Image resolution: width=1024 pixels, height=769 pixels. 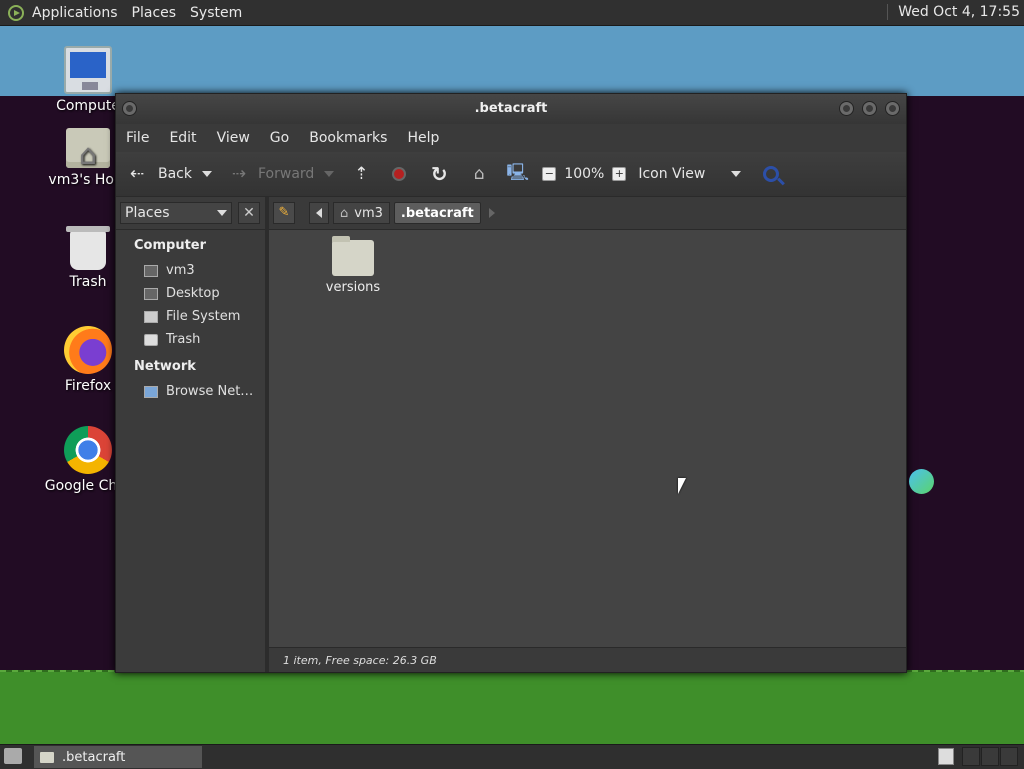 I want to click on menu-edit: Edit, so click(x=182, y=138).